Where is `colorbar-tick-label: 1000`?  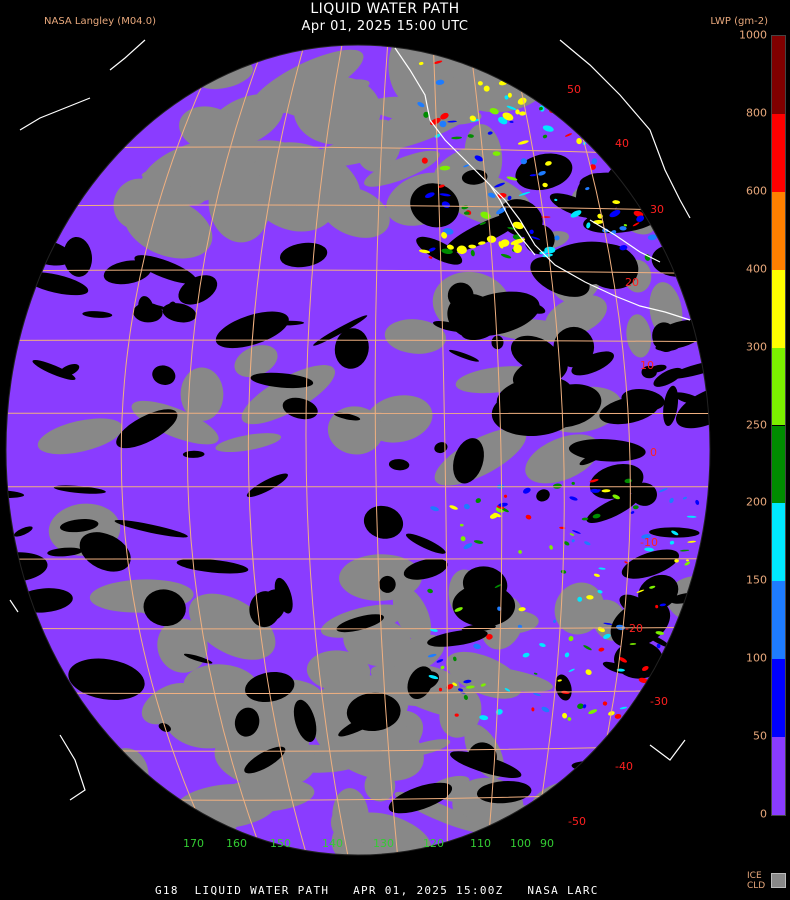 colorbar-tick-label: 1000 is located at coordinates (753, 35).